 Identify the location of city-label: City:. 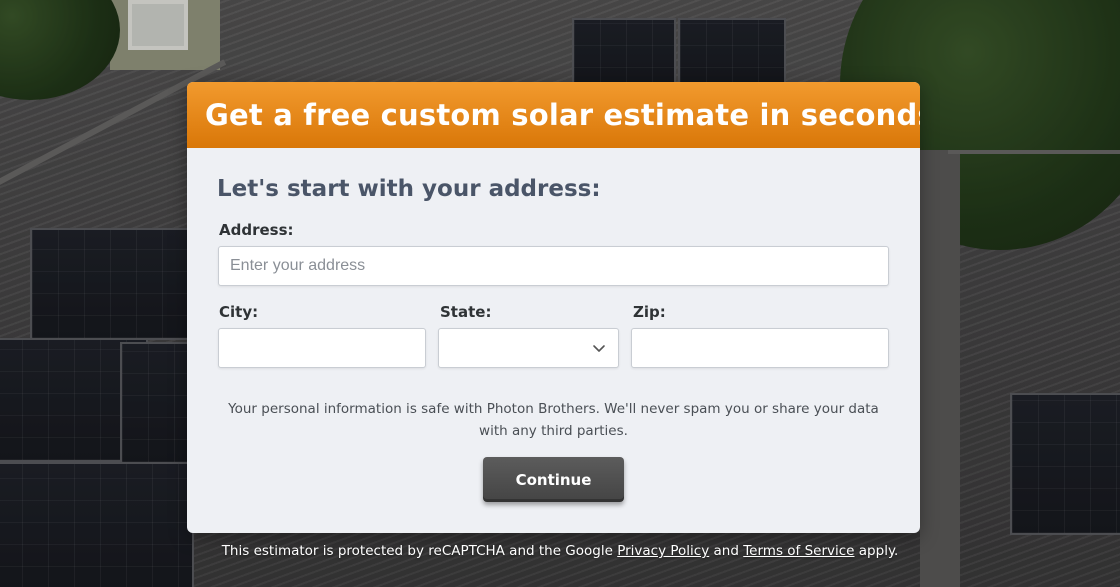
(239, 312).